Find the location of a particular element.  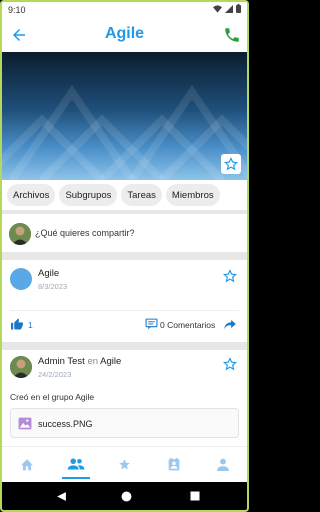

contacts-icon is located at coordinates (173, 464).